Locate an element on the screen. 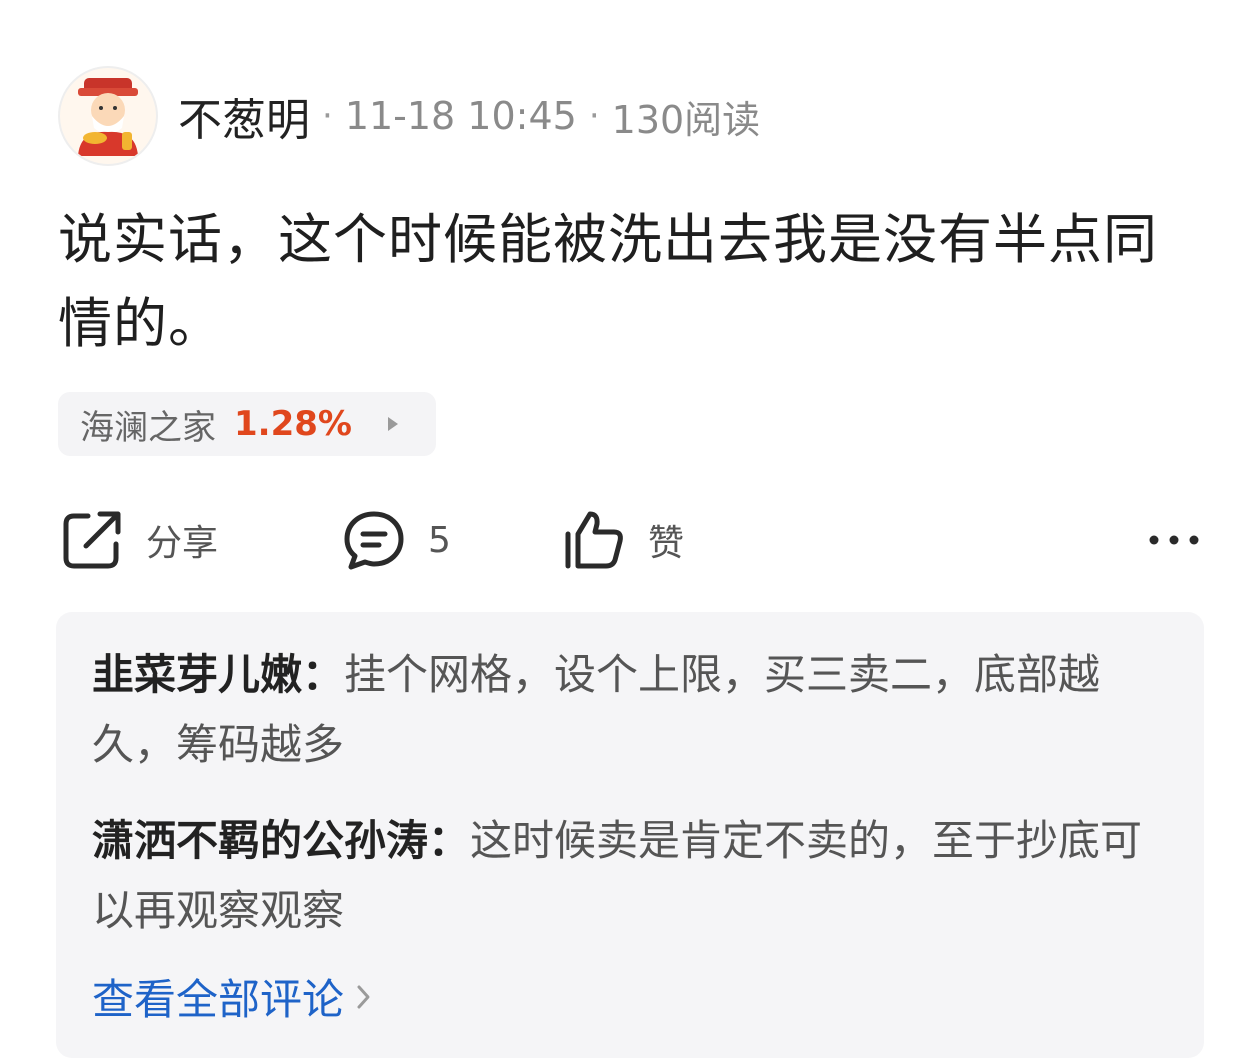  caret-right-icon is located at coordinates (392, 424).